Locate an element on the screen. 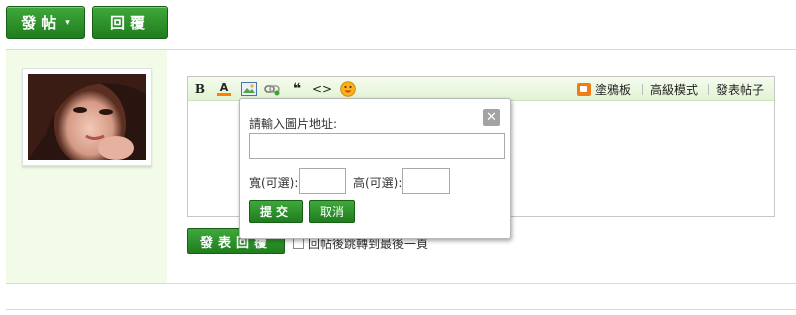 The height and width of the screenshot is (315, 796). height-input is located at coordinates (426, 181).